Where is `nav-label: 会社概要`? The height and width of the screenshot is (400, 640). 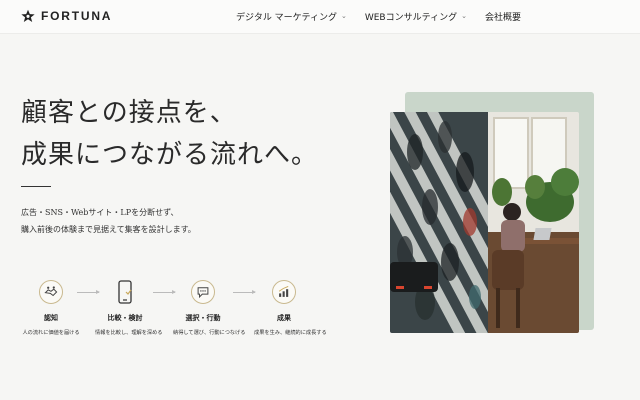 nav-label: 会社概要 is located at coordinates (502, 18).